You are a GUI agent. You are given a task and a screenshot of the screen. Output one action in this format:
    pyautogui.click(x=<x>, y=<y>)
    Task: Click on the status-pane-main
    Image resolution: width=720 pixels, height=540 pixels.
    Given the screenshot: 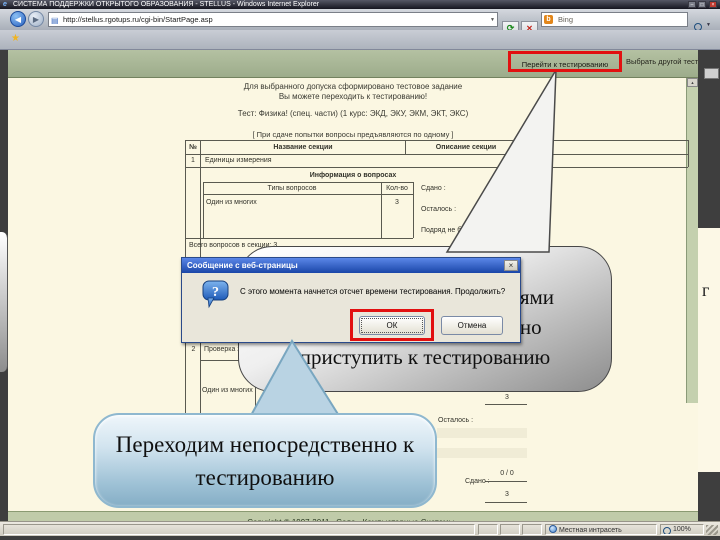 What is the action you would take?
    pyautogui.click(x=239, y=529)
    